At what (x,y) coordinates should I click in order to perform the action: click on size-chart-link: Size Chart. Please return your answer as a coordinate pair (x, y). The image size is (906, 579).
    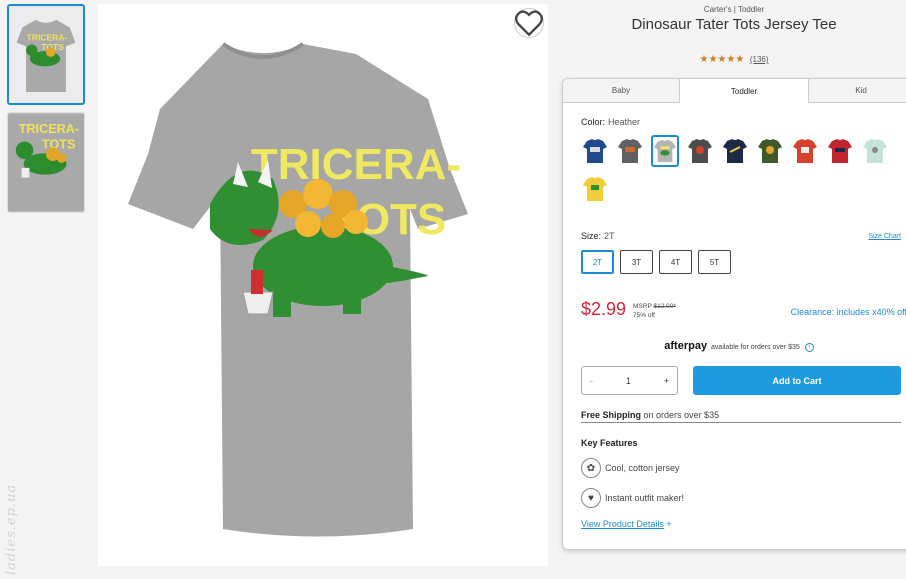
    Looking at the image, I should click on (884, 236).